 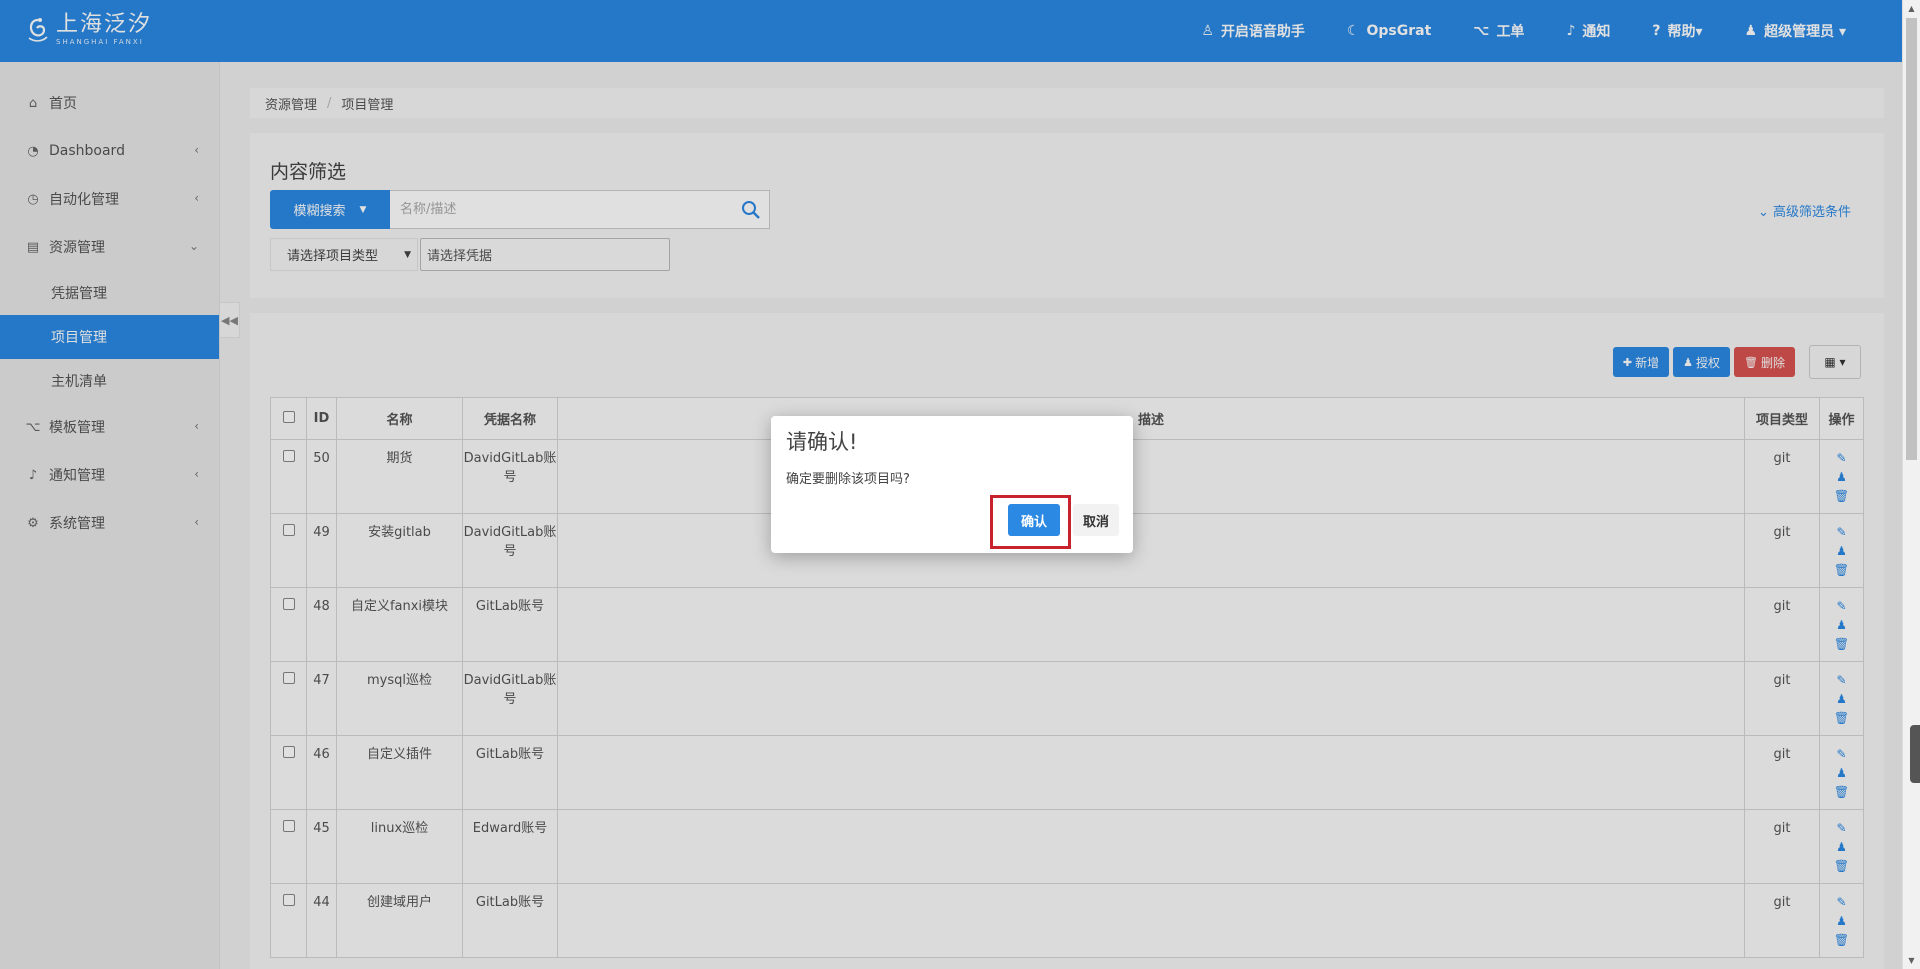 What do you see at coordinates (1915, 754) in the screenshot?
I see `side-panel-grip` at bounding box center [1915, 754].